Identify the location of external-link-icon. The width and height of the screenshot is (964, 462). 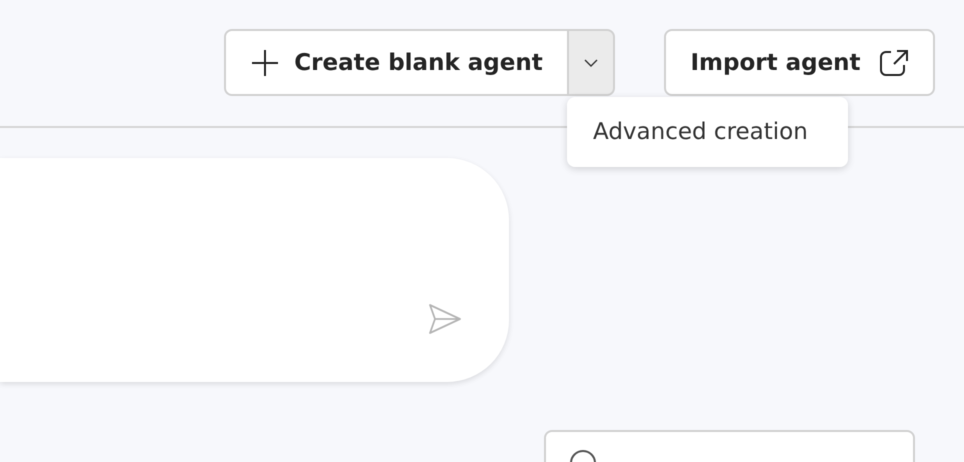
(893, 62).